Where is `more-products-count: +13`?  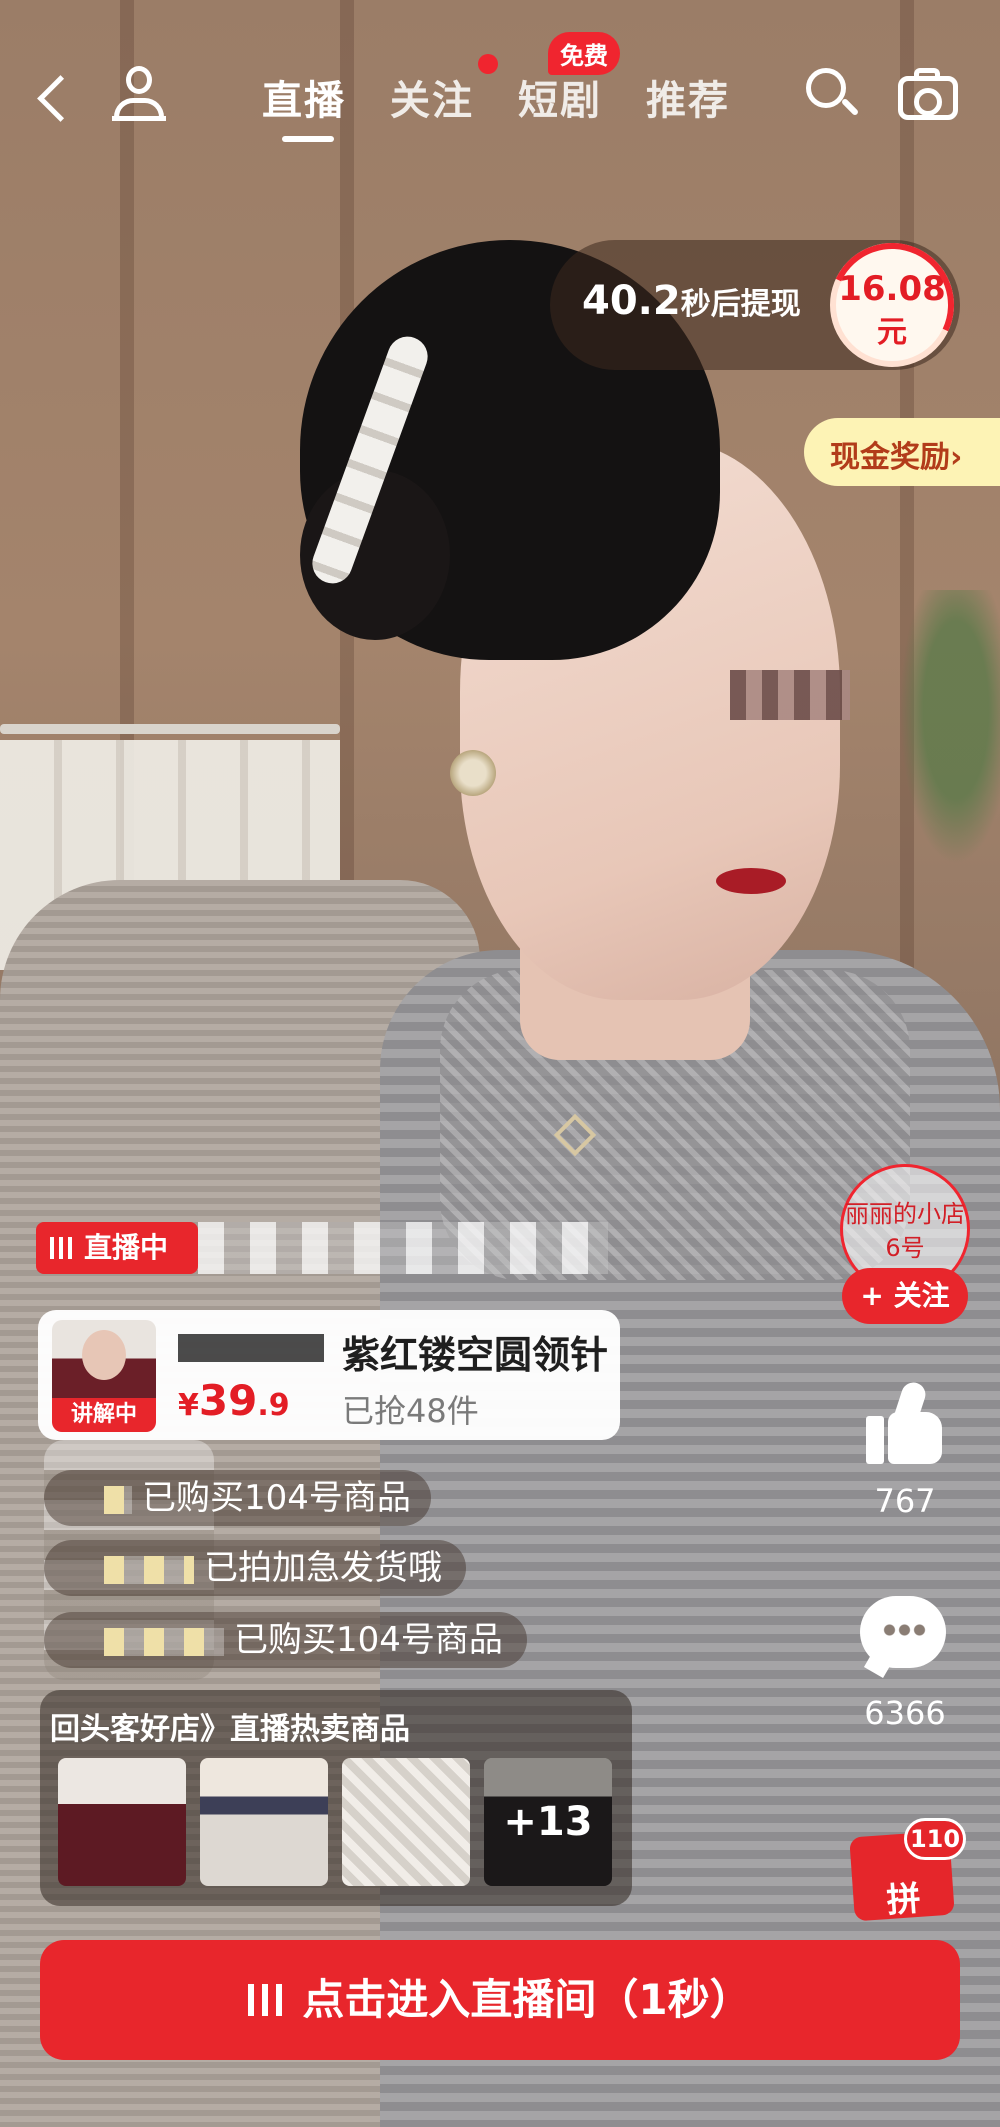 more-products-count: +13 is located at coordinates (548, 1822).